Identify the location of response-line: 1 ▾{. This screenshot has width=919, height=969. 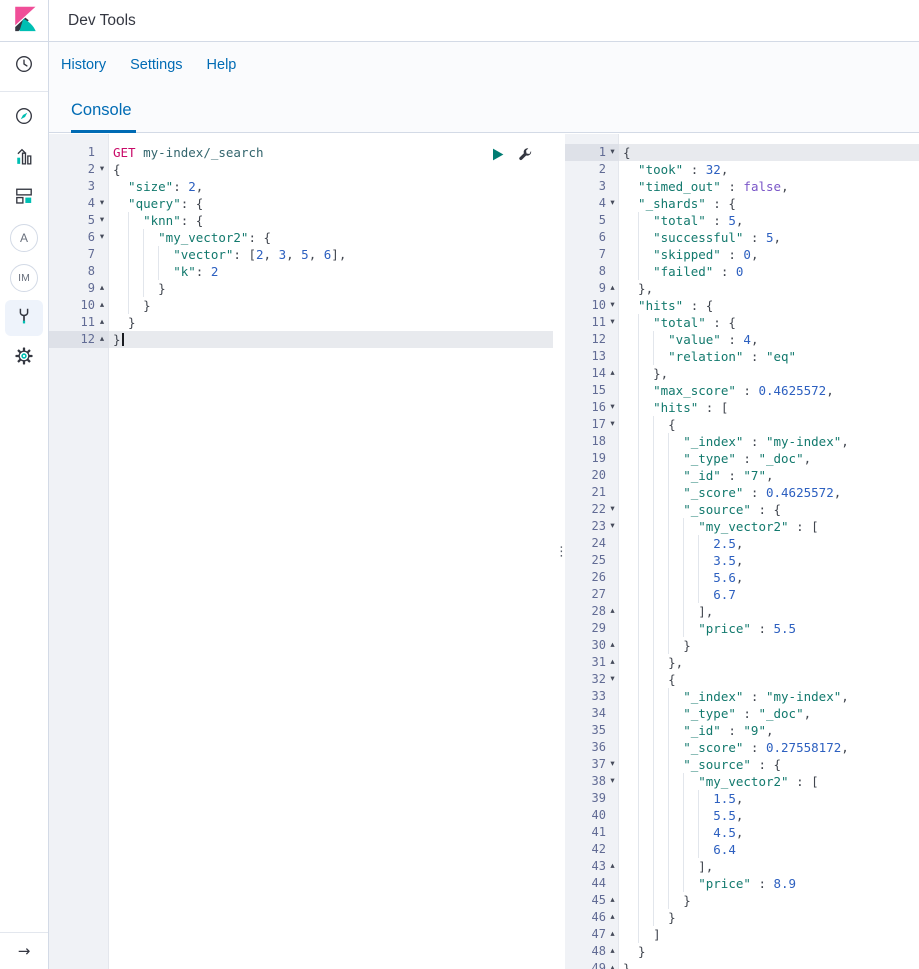
(742, 152).